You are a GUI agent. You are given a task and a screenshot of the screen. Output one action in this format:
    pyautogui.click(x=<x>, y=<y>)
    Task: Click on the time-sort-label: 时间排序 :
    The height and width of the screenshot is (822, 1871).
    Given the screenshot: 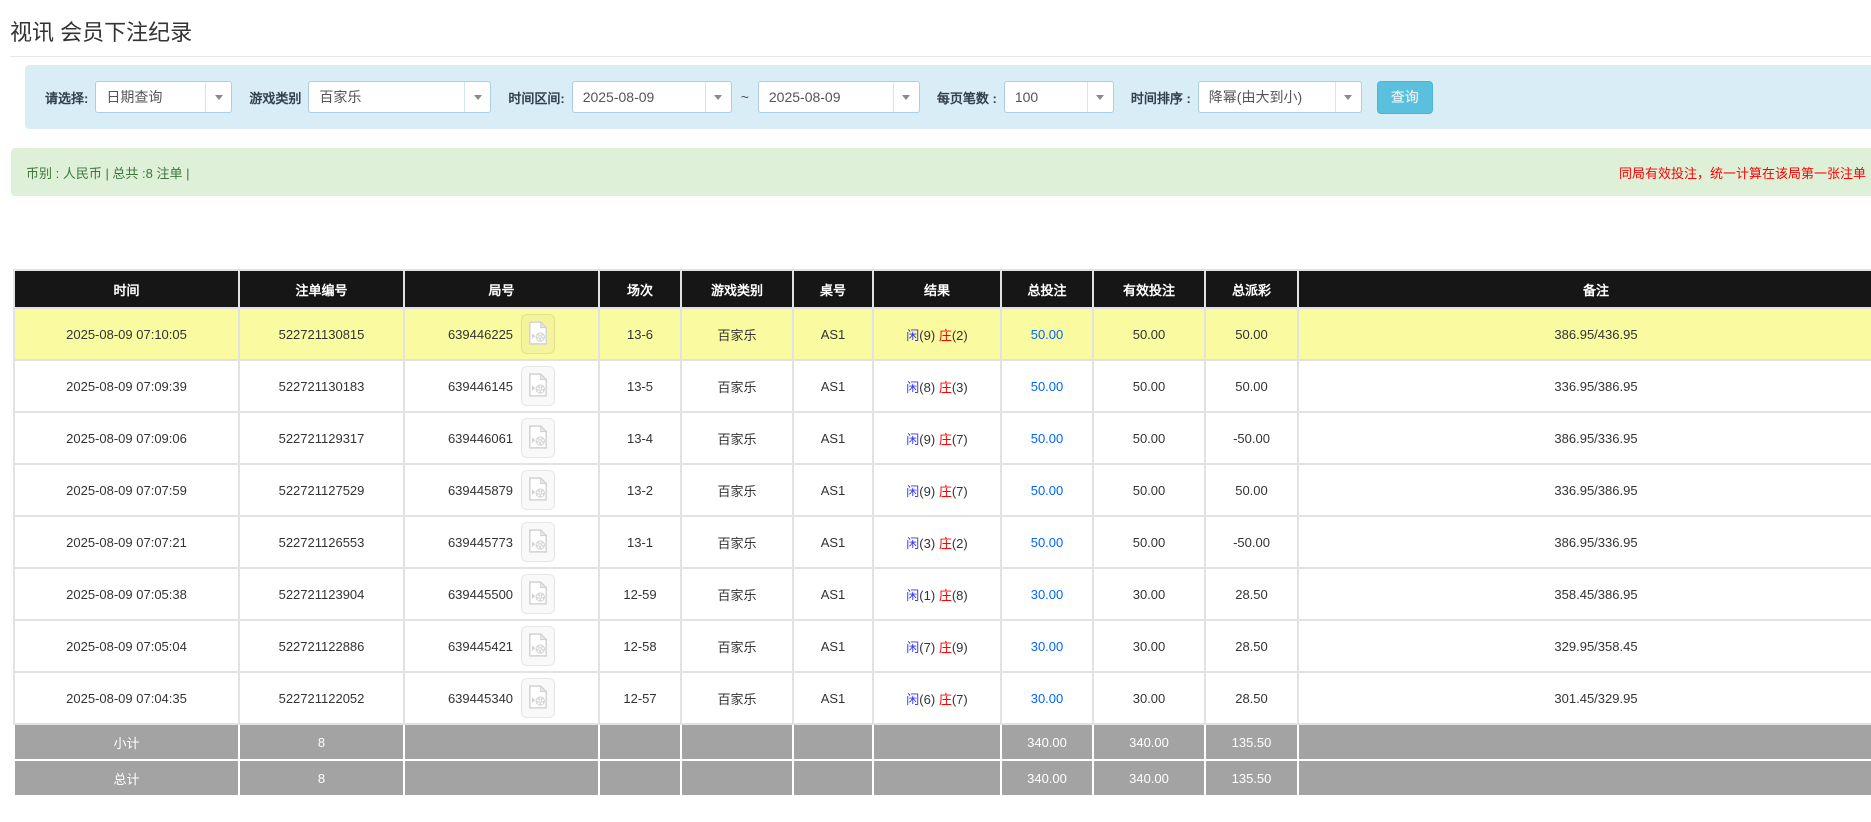 What is the action you would take?
    pyautogui.click(x=1160, y=98)
    